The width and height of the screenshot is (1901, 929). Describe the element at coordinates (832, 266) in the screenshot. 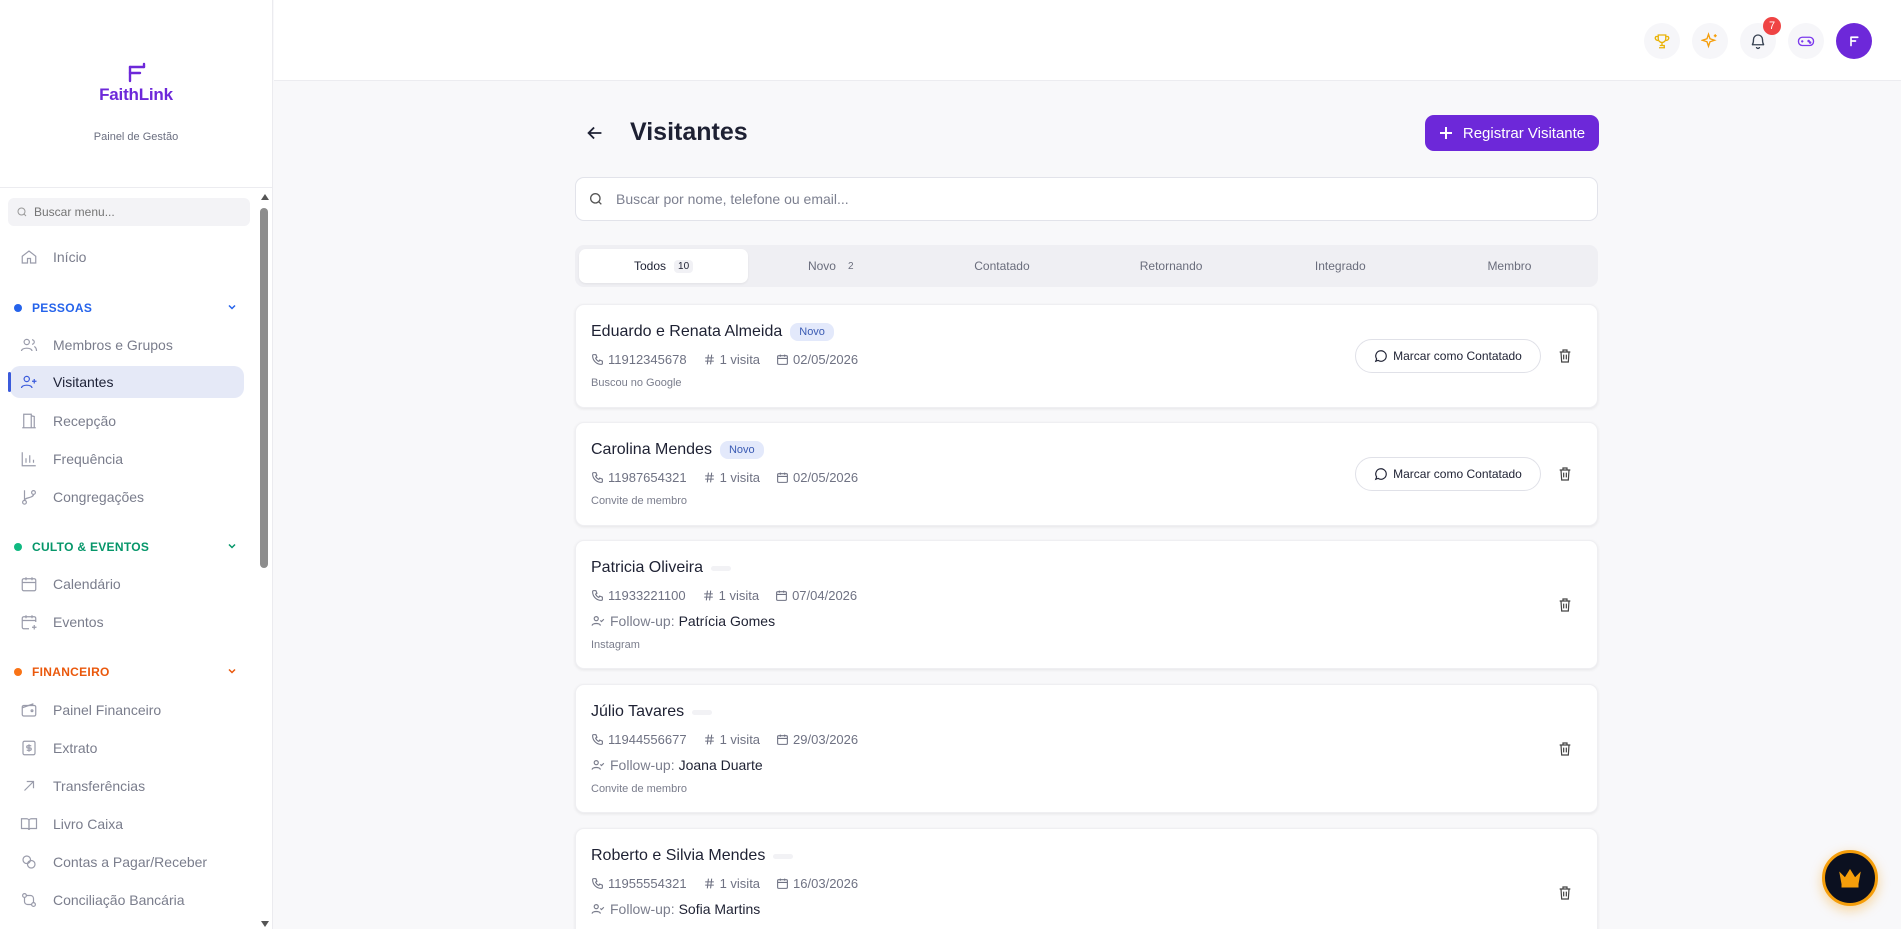

I see `tab-novo: Novo 2` at that location.